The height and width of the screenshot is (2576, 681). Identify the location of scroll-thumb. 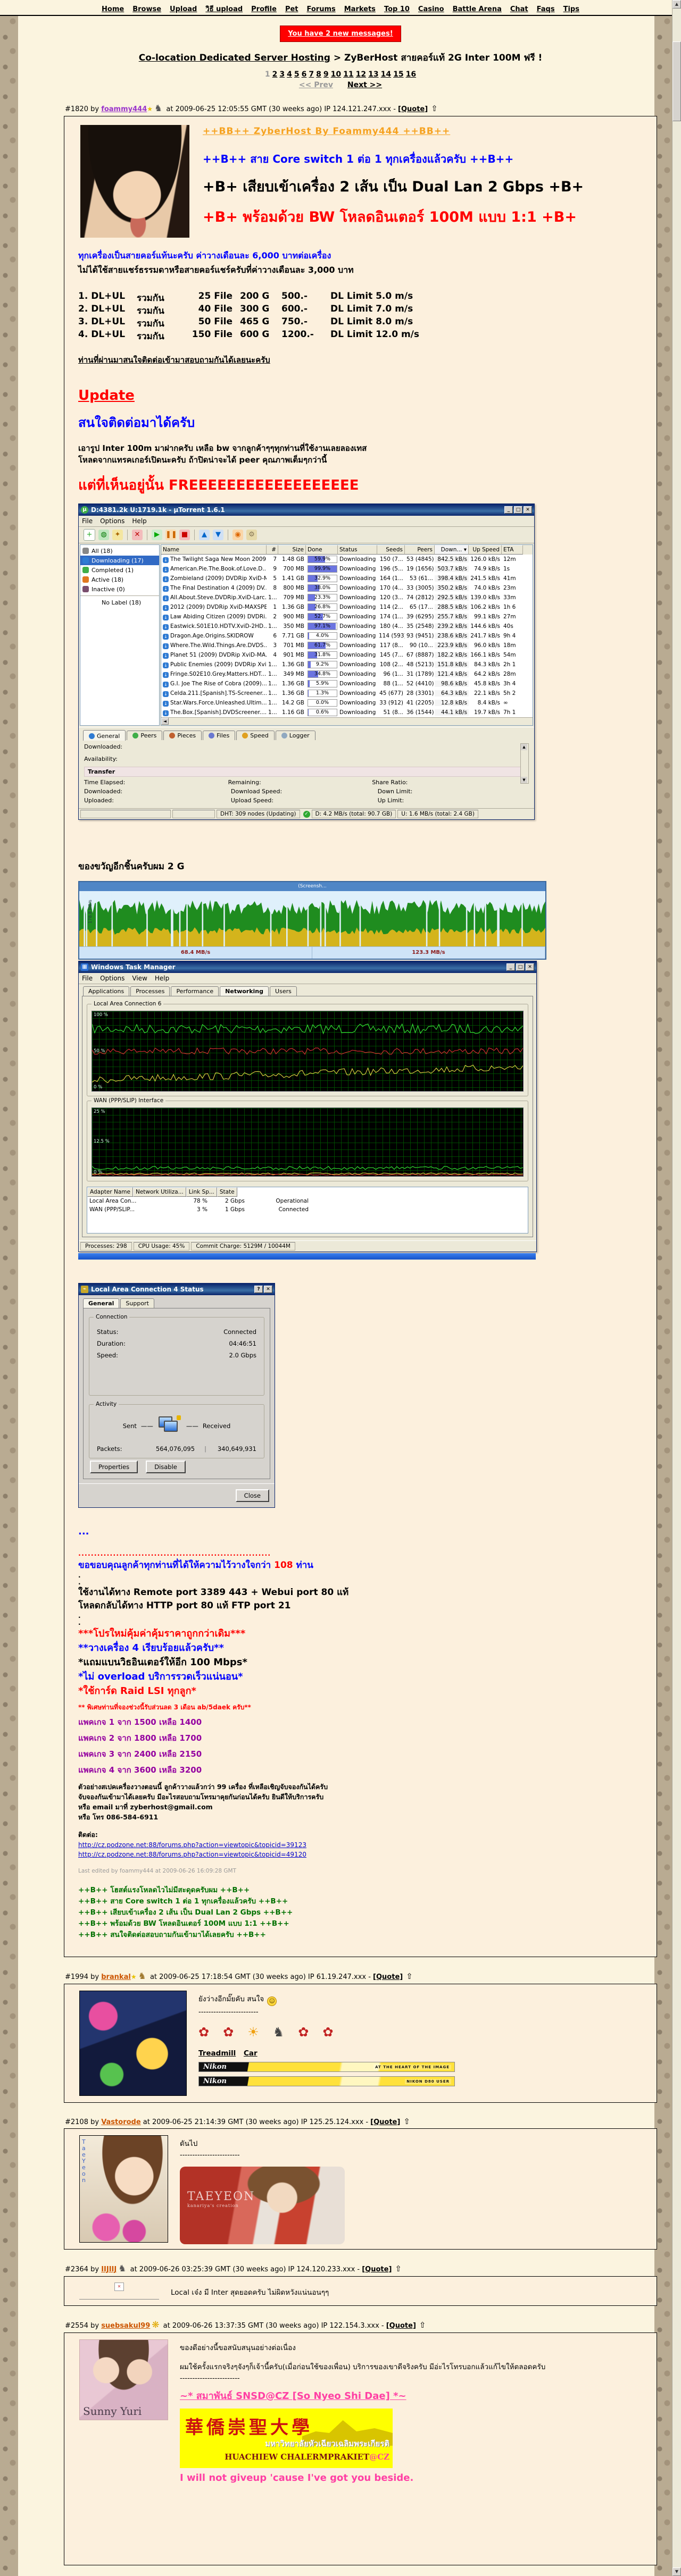
(676, 81).